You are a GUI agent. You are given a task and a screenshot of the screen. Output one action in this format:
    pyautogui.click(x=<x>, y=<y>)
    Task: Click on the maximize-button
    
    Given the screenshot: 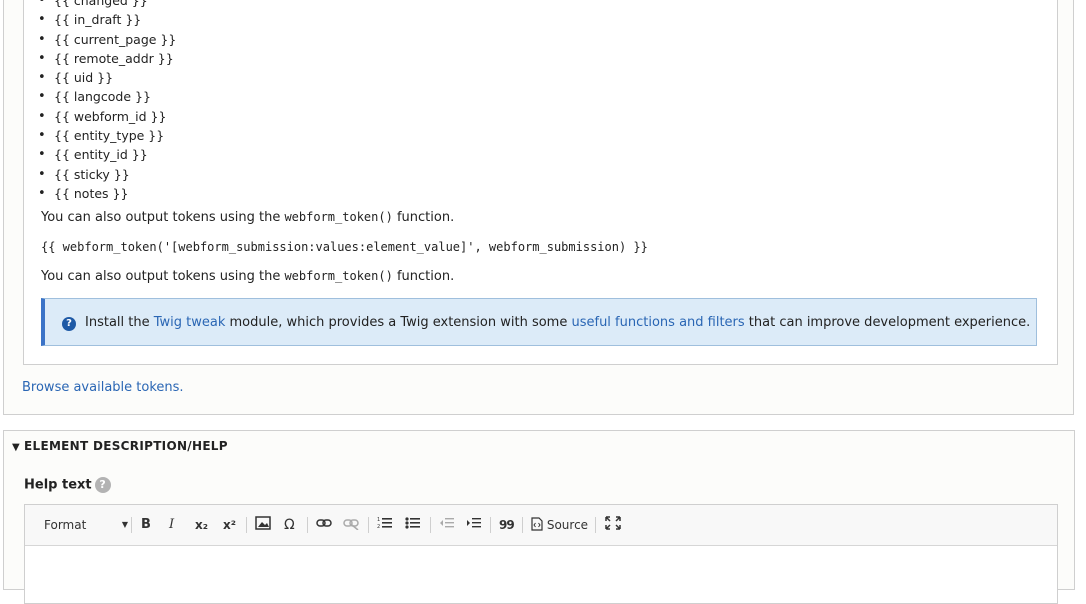 What is the action you would take?
    pyautogui.click(x=613, y=525)
    